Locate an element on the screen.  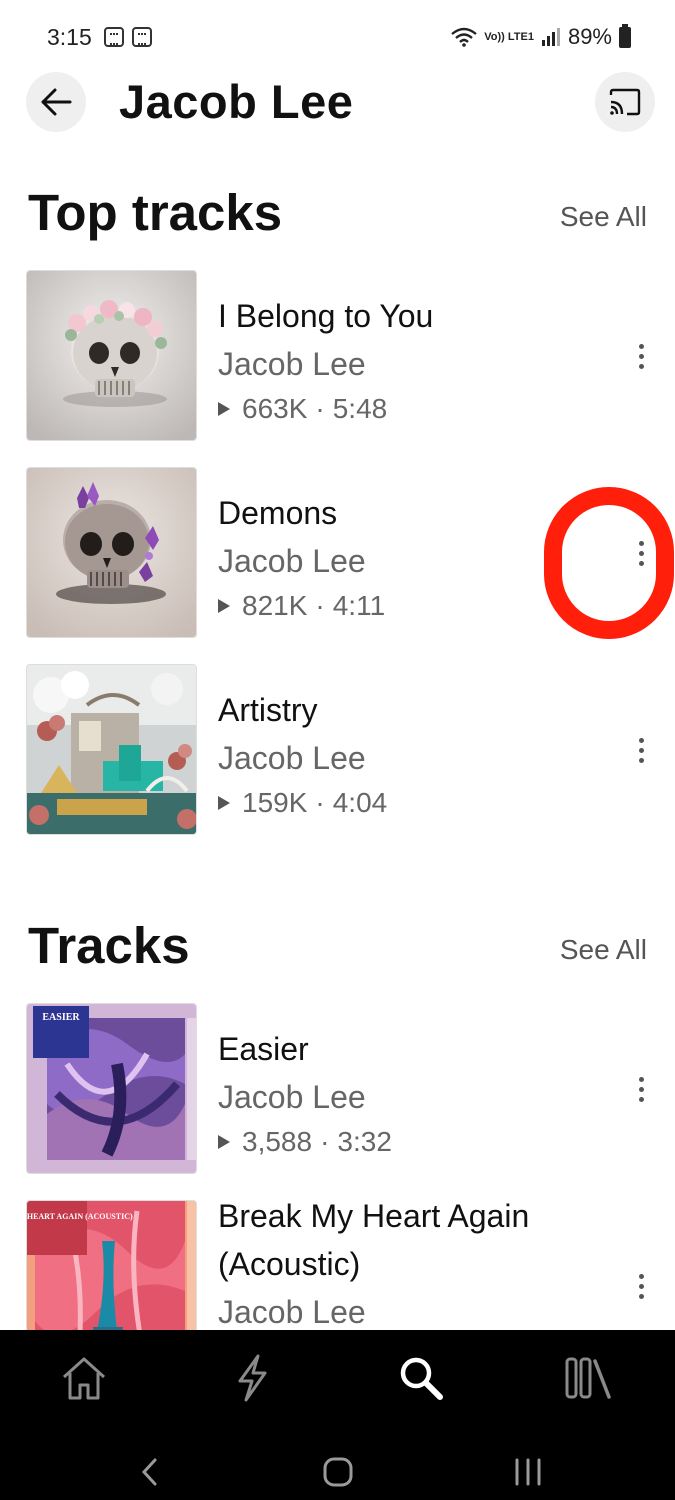
system-back-icon is located at coordinates (149, 1472).